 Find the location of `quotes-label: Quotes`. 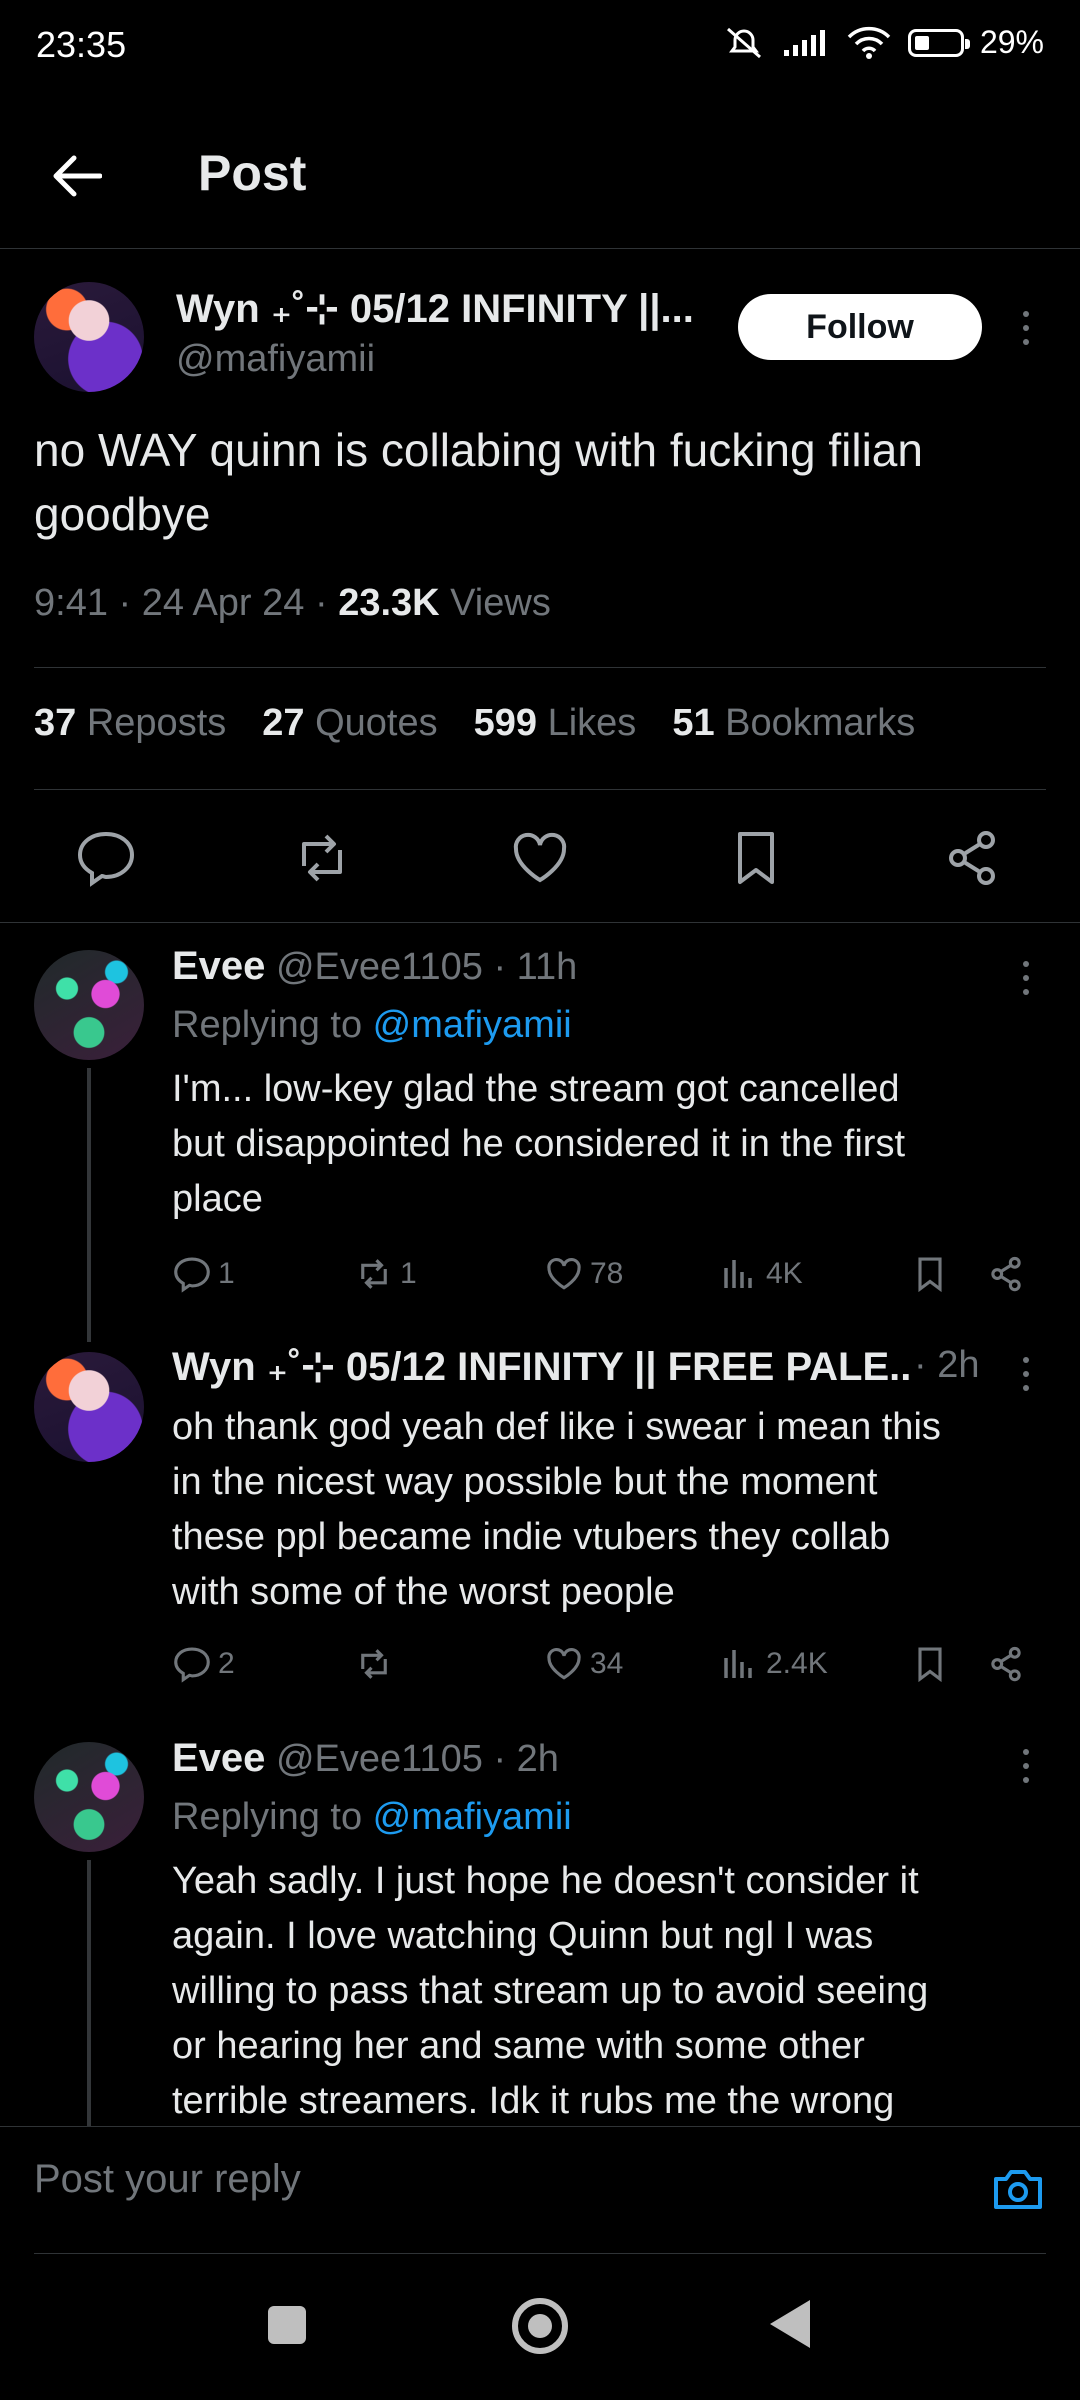

quotes-label: Quotes is located at coordinates (376, 723).